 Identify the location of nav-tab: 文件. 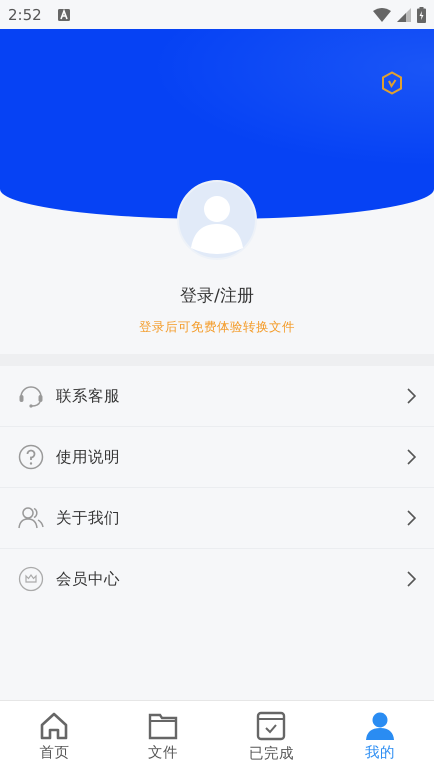
(162, 737).